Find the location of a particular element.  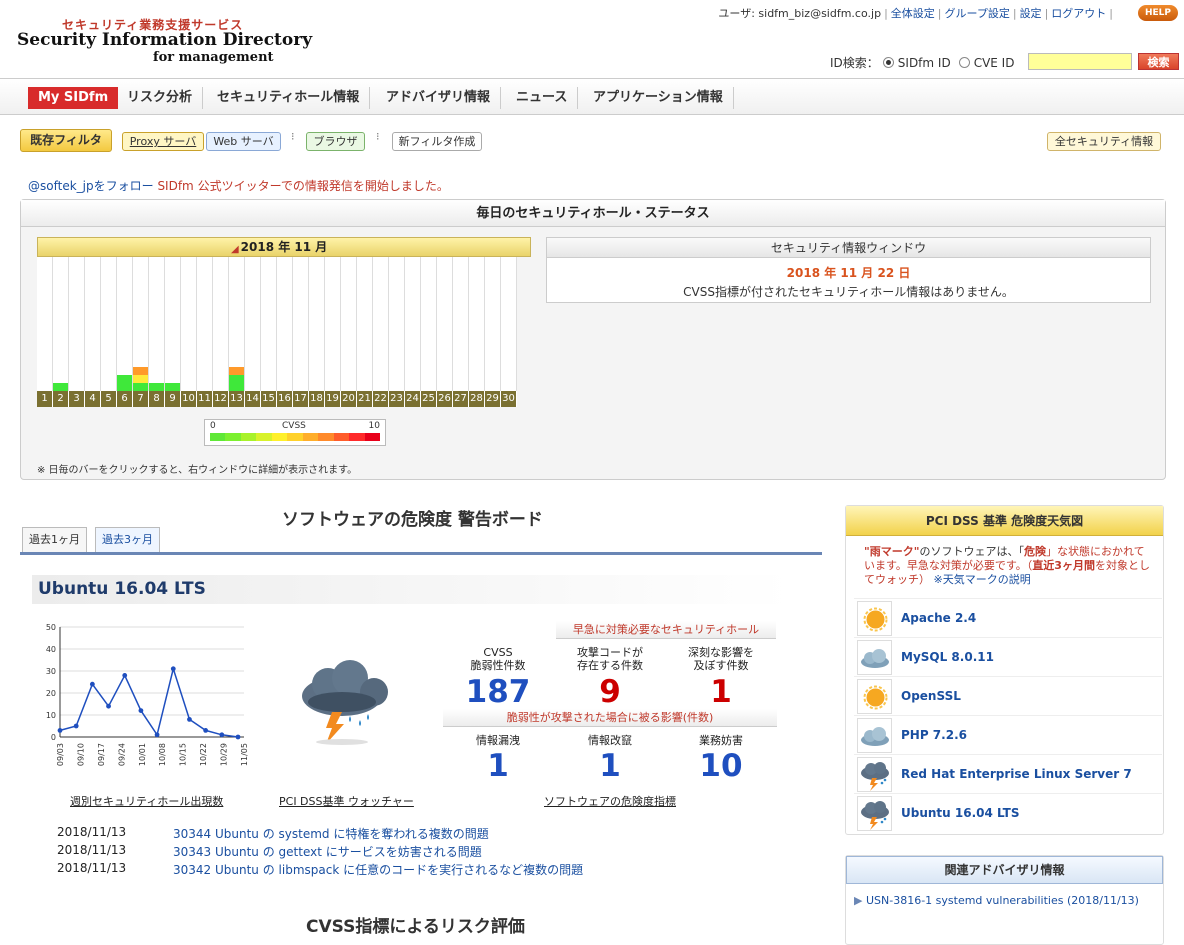

nav-news: ニュース is located at coordinates (542, 98).